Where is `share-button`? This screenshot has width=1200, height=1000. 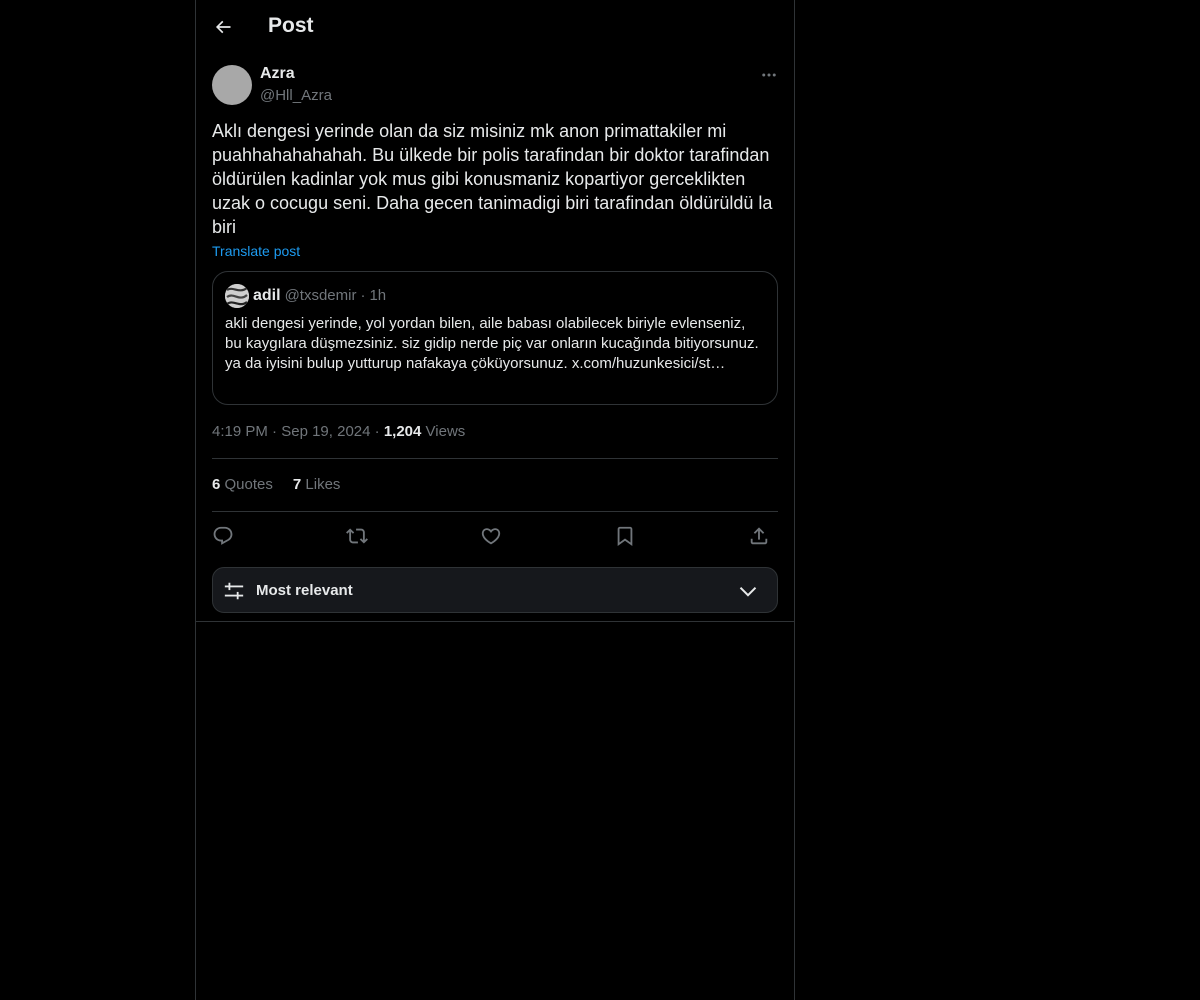 share-button is located at coordinates (759, 536).